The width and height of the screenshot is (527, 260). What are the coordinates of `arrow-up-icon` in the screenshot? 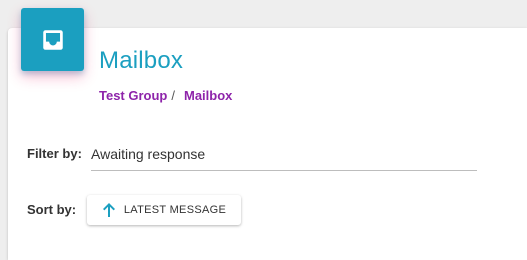 It's located at (108, 210).